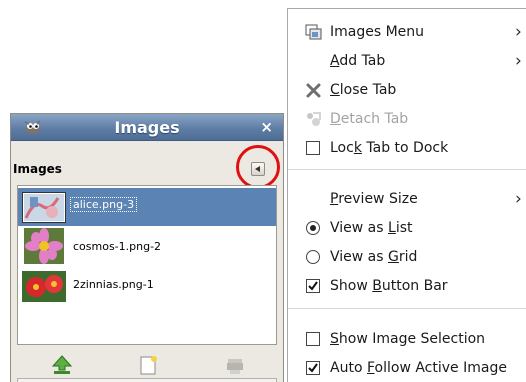 The height and width of the screenshot is (382, 526). What do you see at coordinates (407, 286) in the screenshot?
I see `menu-item-show-button-bar: Show Button Bar` at bounding box center [407, 286].